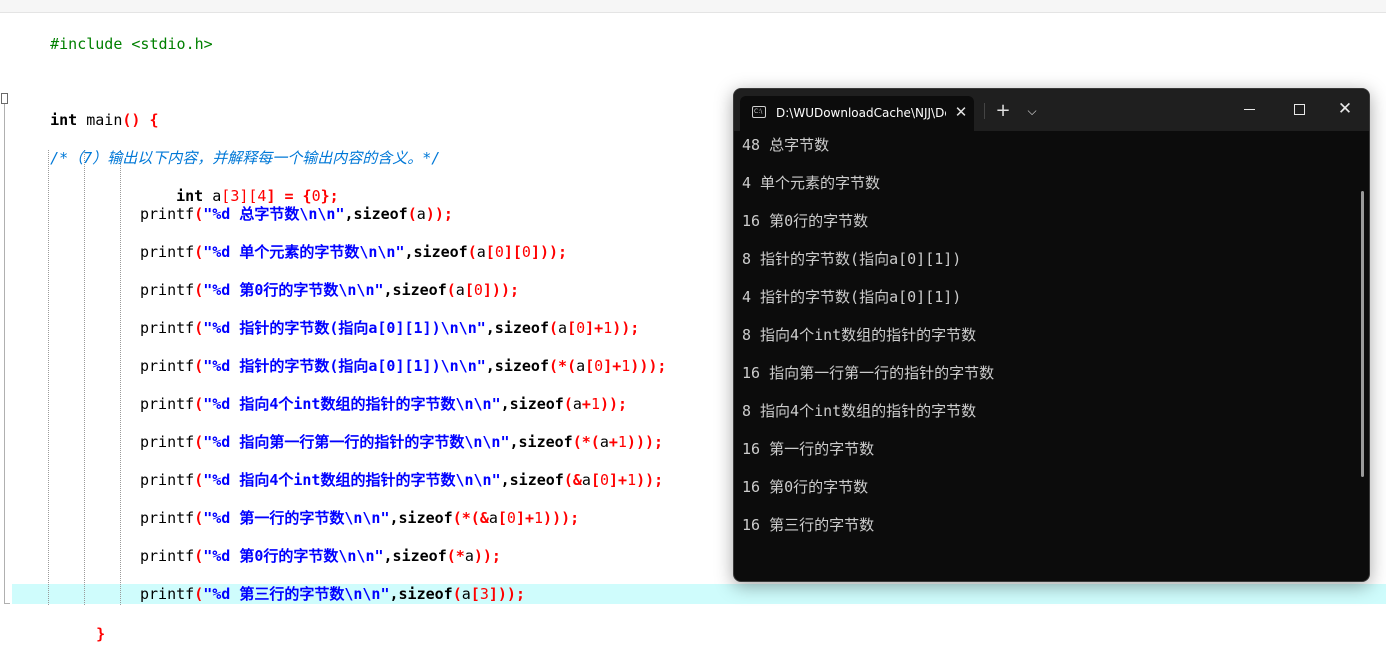  What do you see at coordinates (293, 290) in the screenshot?
I see `string-literal: "%d 第0行的字节数\n\n"` at bounding box center [293, 290].